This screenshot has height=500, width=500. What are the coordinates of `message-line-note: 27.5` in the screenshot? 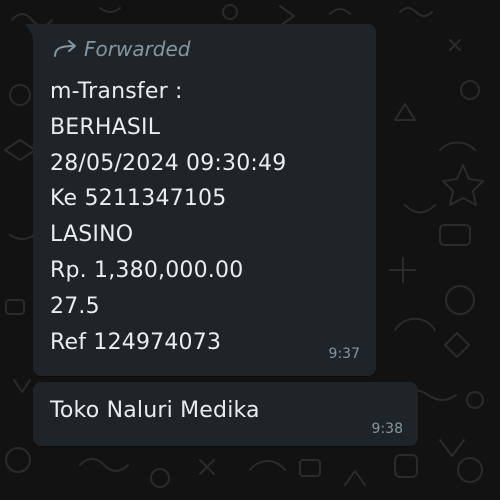 It's located at (75, 306).